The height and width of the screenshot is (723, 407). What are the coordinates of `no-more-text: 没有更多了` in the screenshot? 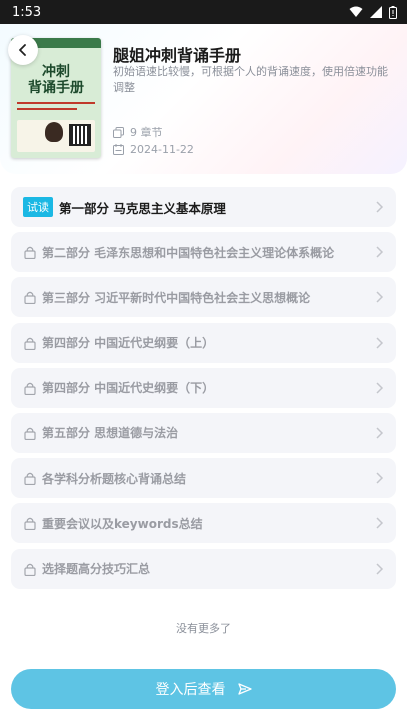 It's located at (203, 628).